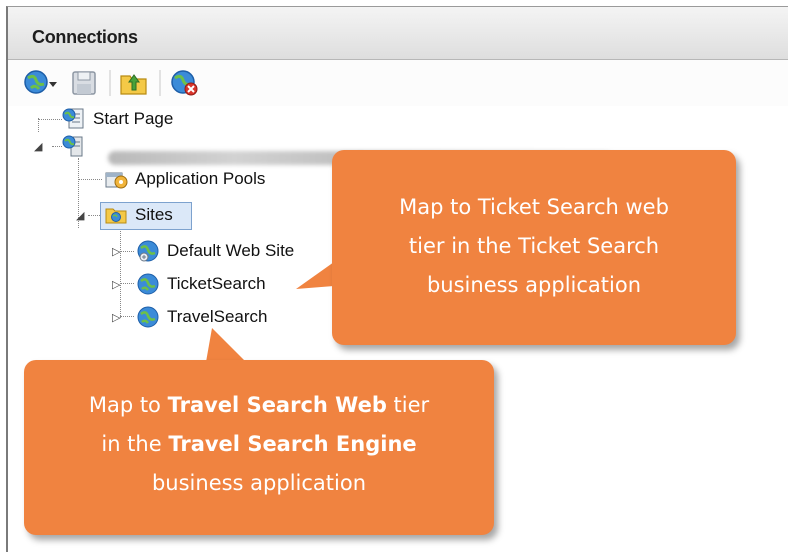  What do you see at coordinates (398, 83) in the screenshot?
I see `toolbar` at bounding box center [398, 83].